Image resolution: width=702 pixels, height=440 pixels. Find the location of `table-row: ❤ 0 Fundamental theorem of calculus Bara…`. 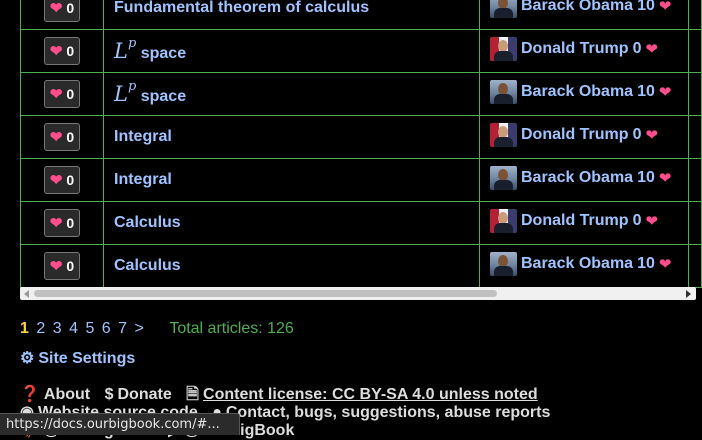

table-row: ❤ 0 Fundamental theorem of calculus Bara… is located at coordinates (361, 15).